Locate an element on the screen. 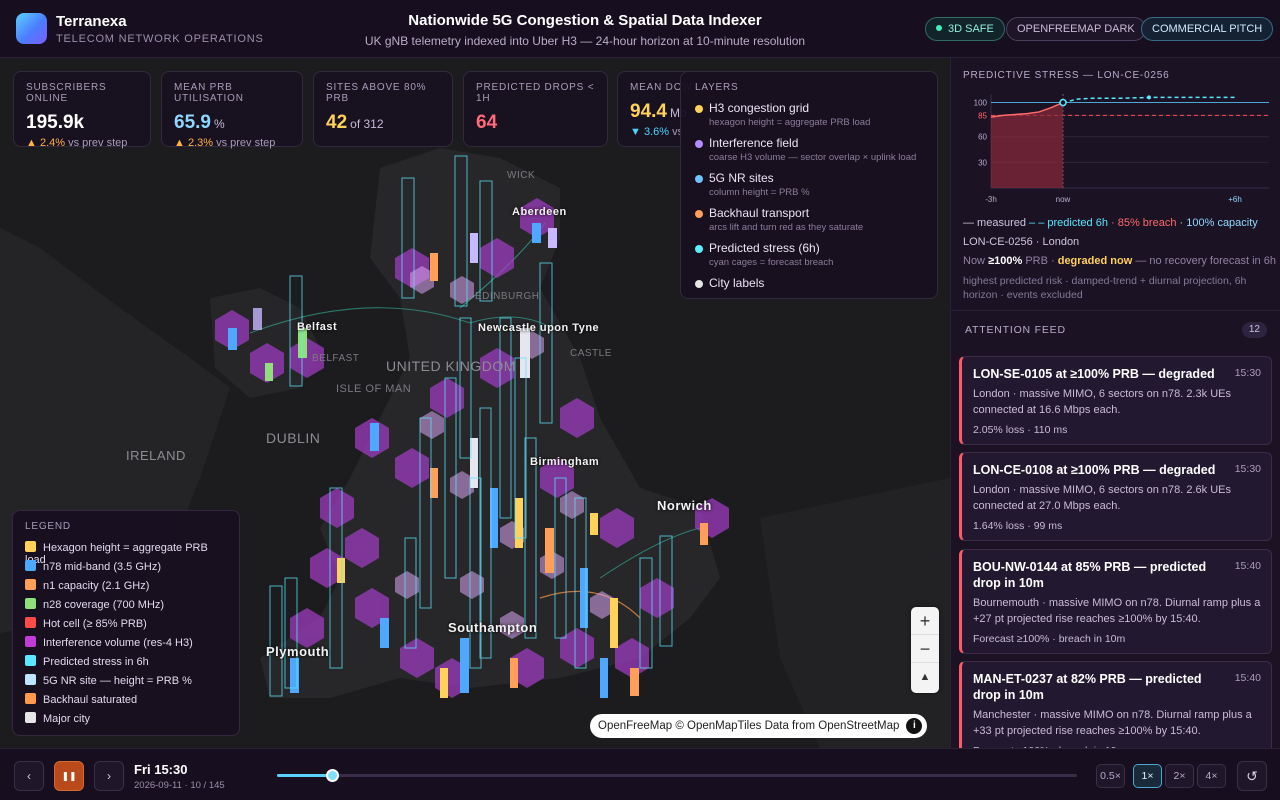 The image size is (1280, 800). zoom-out-button: − is located at coordinates (925, 649).